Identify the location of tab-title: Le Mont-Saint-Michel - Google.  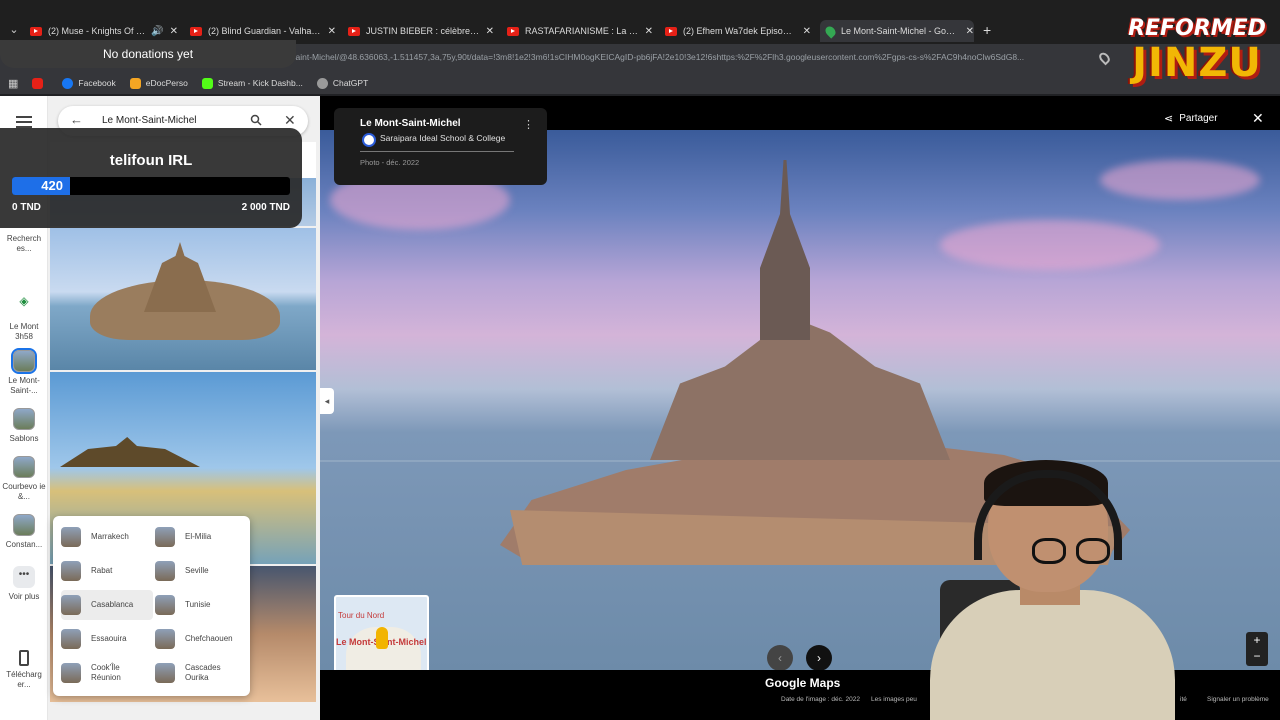
(900, 31).